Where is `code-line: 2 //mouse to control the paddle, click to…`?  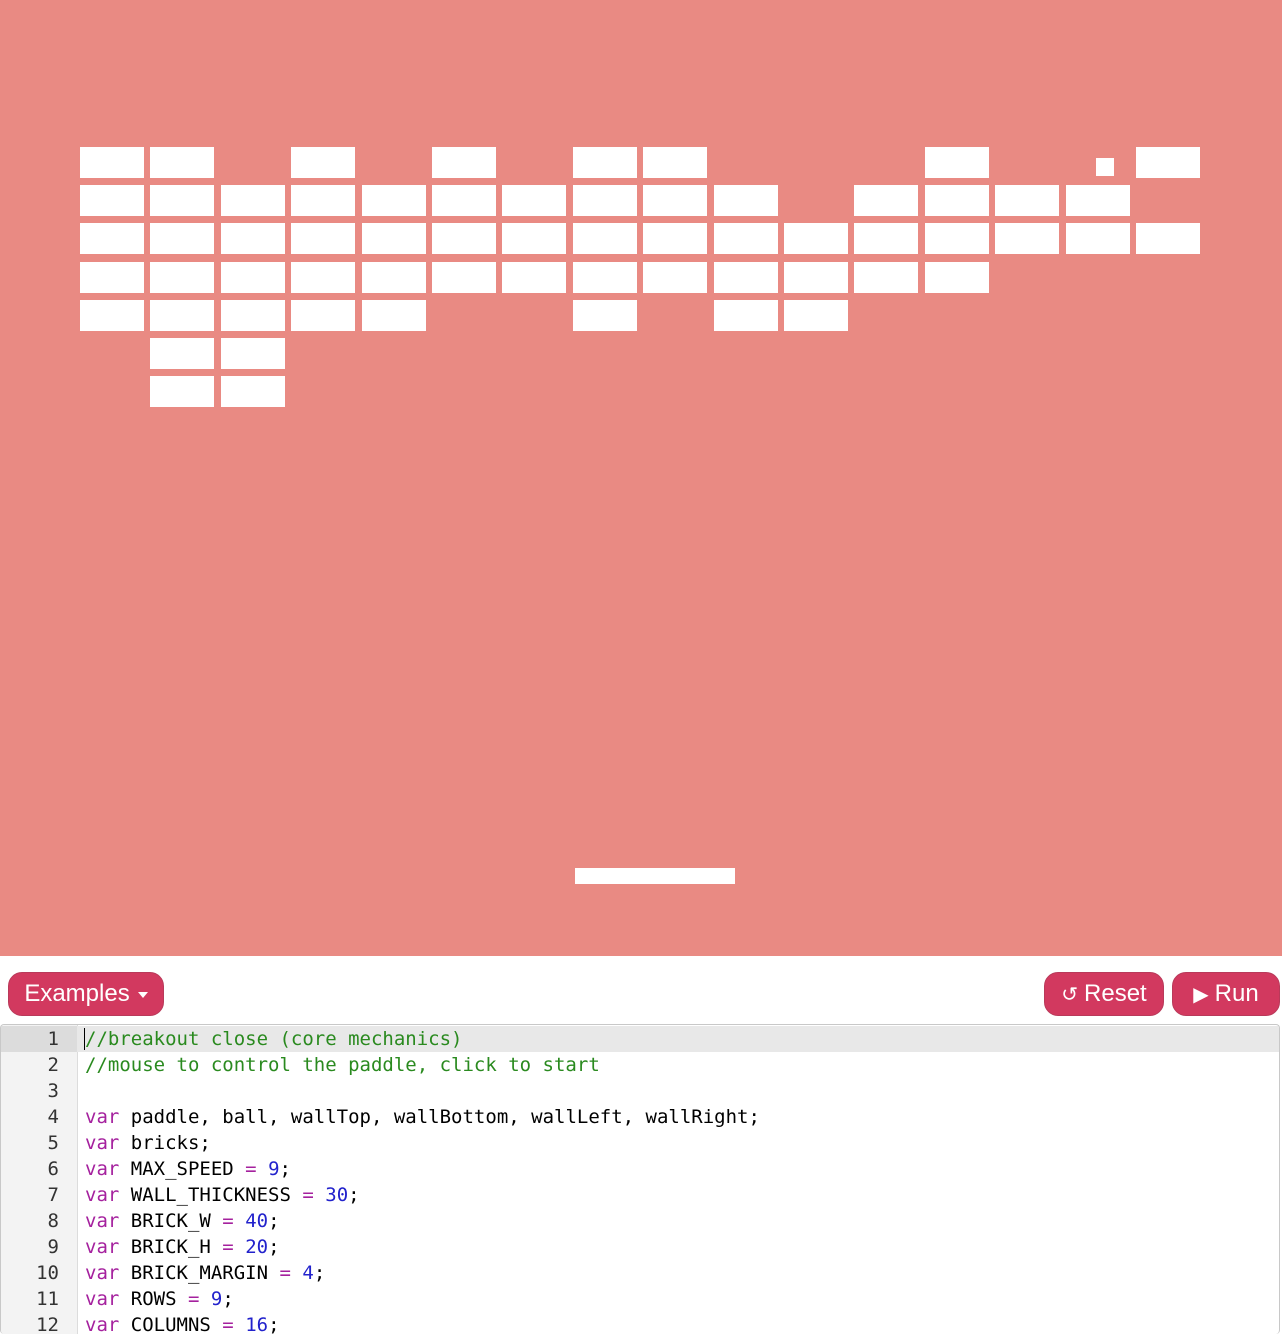 code-line: 2 //mouse to control the paddle, click to… is located at coordinates (640, 1065).